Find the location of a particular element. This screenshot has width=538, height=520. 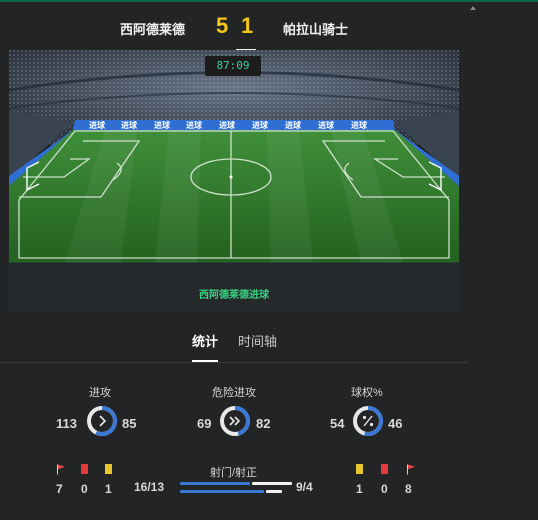

attack-ring is located at coordinates (102, 421).